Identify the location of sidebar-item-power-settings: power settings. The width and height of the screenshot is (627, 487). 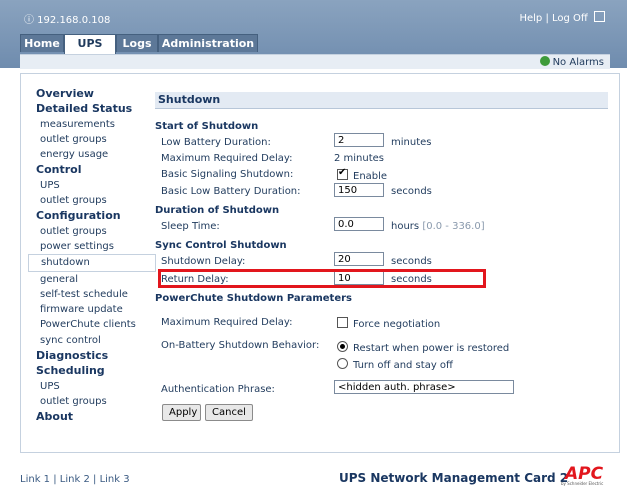
(89, 246).